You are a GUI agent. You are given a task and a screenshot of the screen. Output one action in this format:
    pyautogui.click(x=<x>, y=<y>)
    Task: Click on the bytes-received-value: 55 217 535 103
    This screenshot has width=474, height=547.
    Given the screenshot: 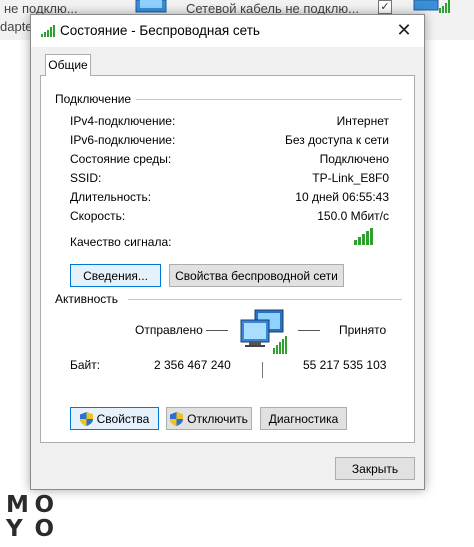 What is the action you would take?
    pyautogui.click(x=345, y=365)
    